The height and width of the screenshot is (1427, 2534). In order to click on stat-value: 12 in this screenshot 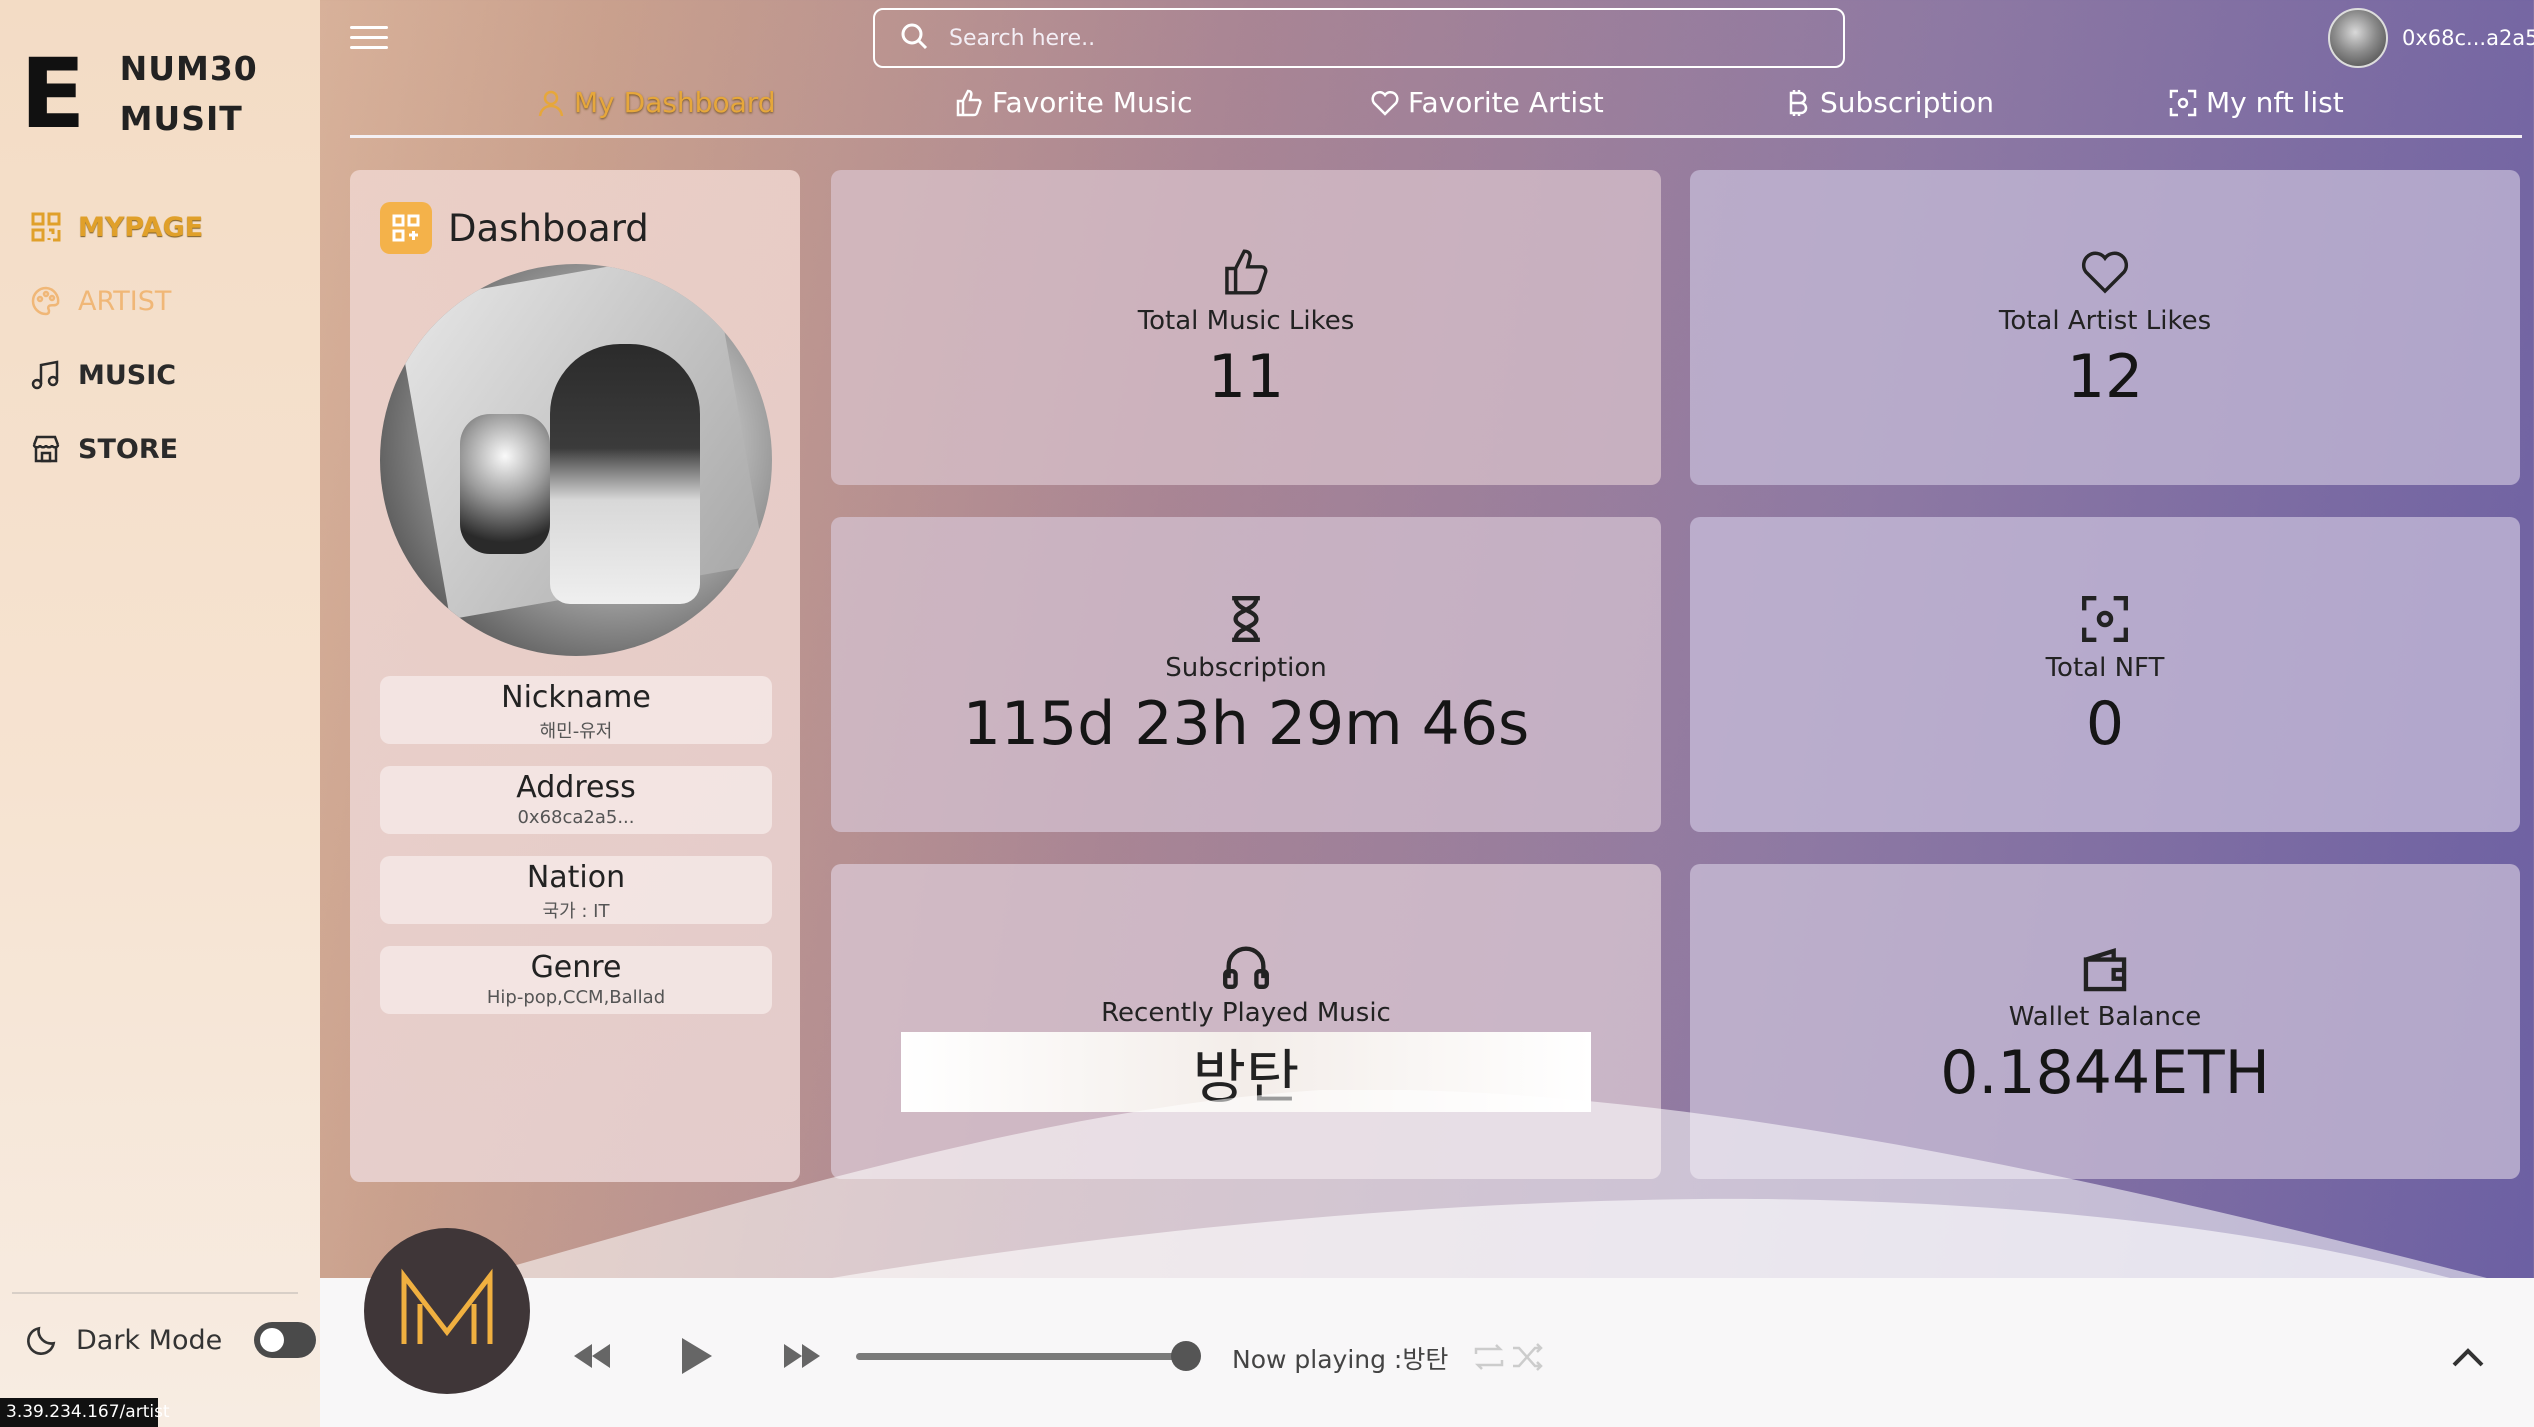, I will do `click(2105, 377)`.